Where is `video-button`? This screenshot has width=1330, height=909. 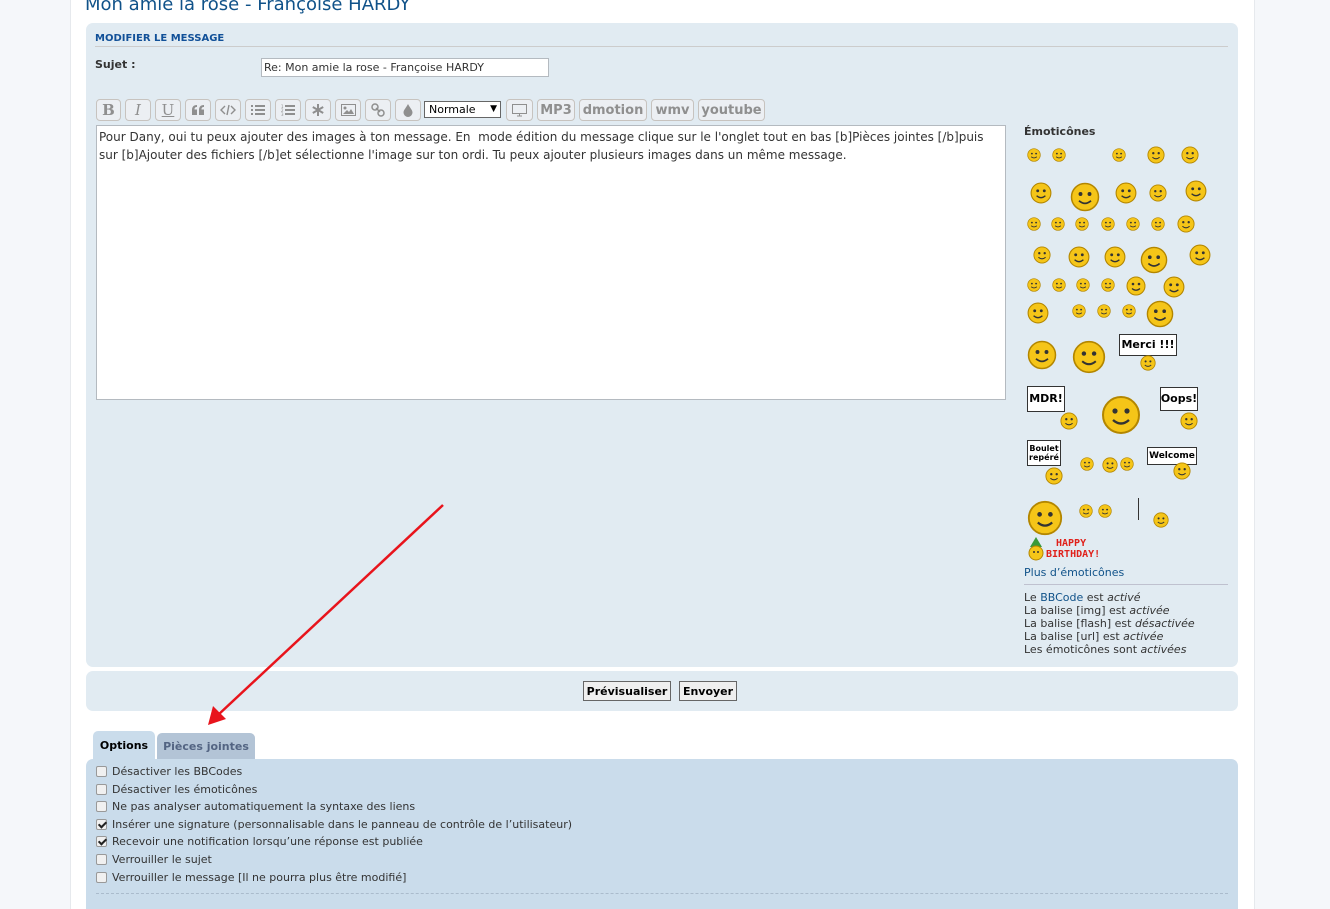 video-button is located at coordinates (519, 110).